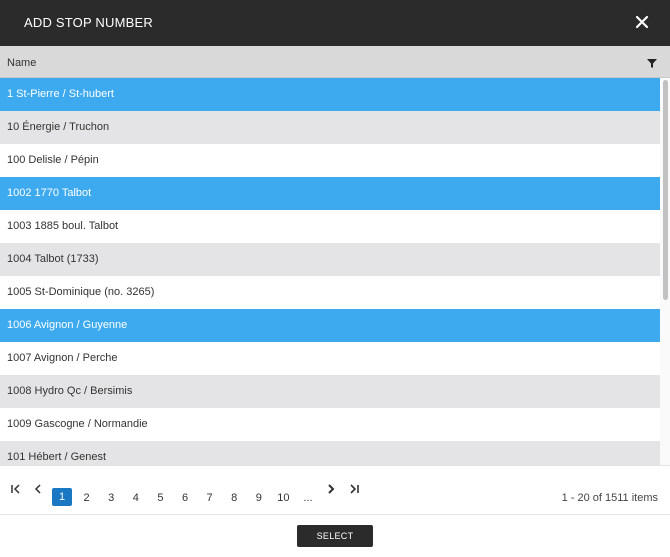  What do you see at coordinates (330, 325) in the screenshot?
I see `table-row: 1006 Avignon / Guyenne` at bounding box center [330, 325].